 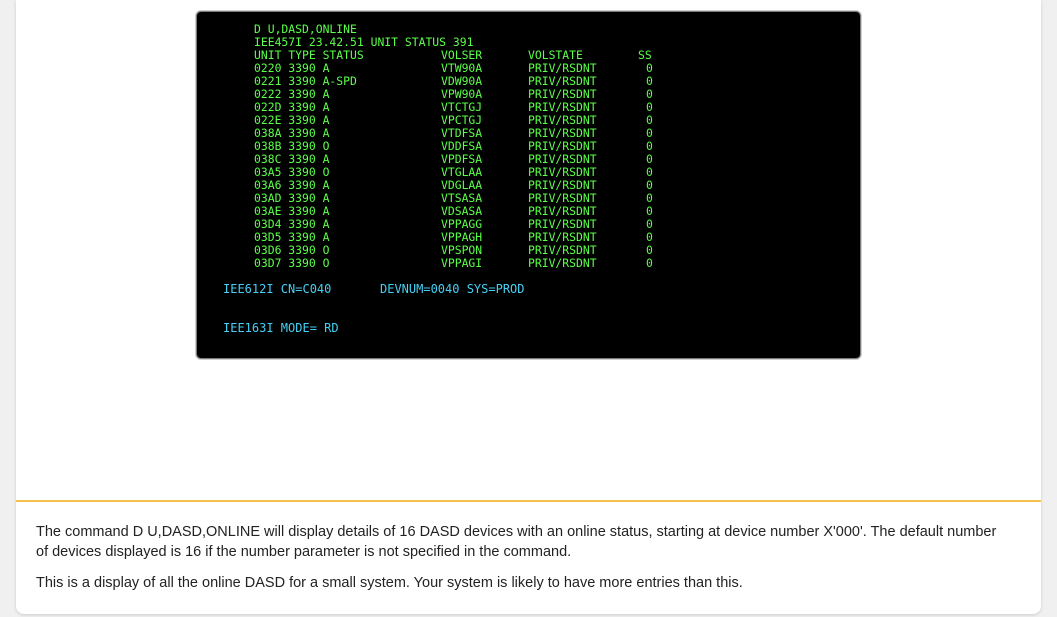 What do you see at coordinates (281, 328) in the screenshot?
I see `message-mode: IEE163I MODE= RD` at bounding box center [281, 328].